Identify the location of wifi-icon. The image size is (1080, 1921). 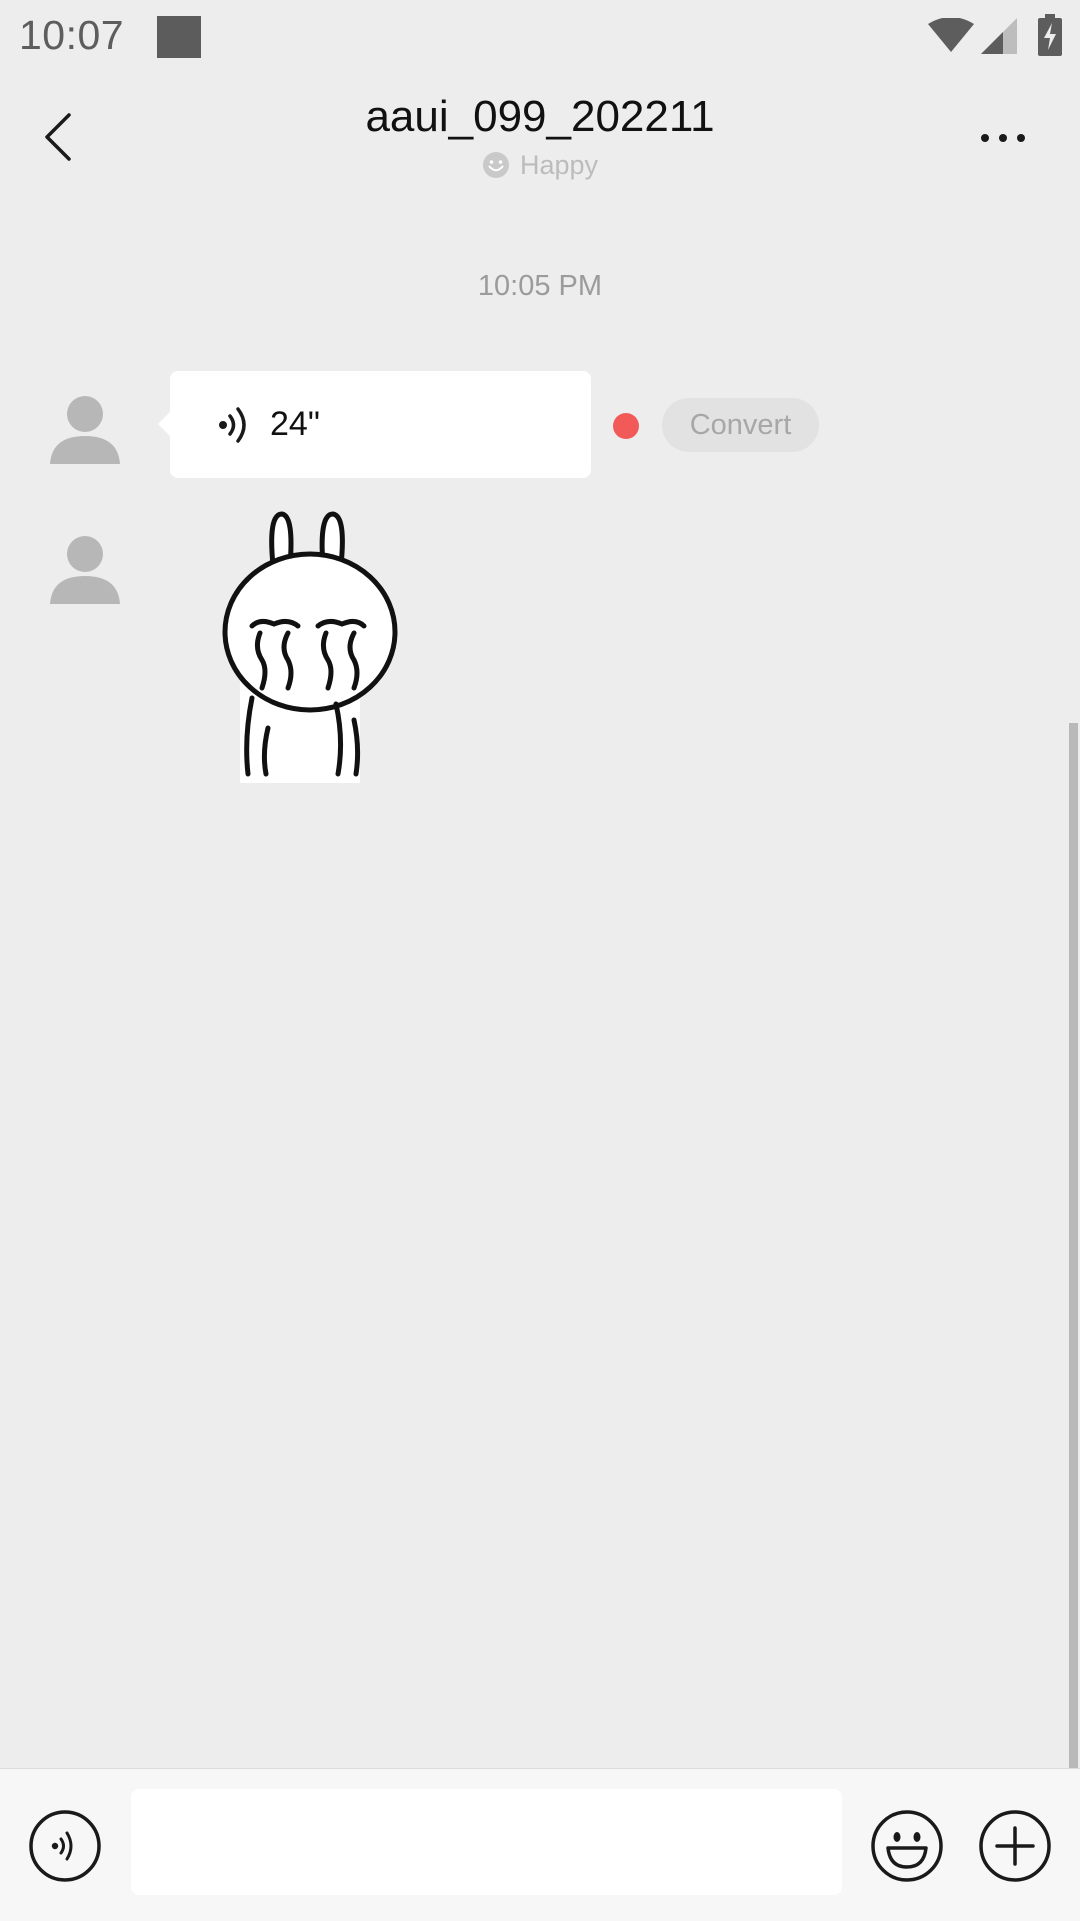
(951, 35).